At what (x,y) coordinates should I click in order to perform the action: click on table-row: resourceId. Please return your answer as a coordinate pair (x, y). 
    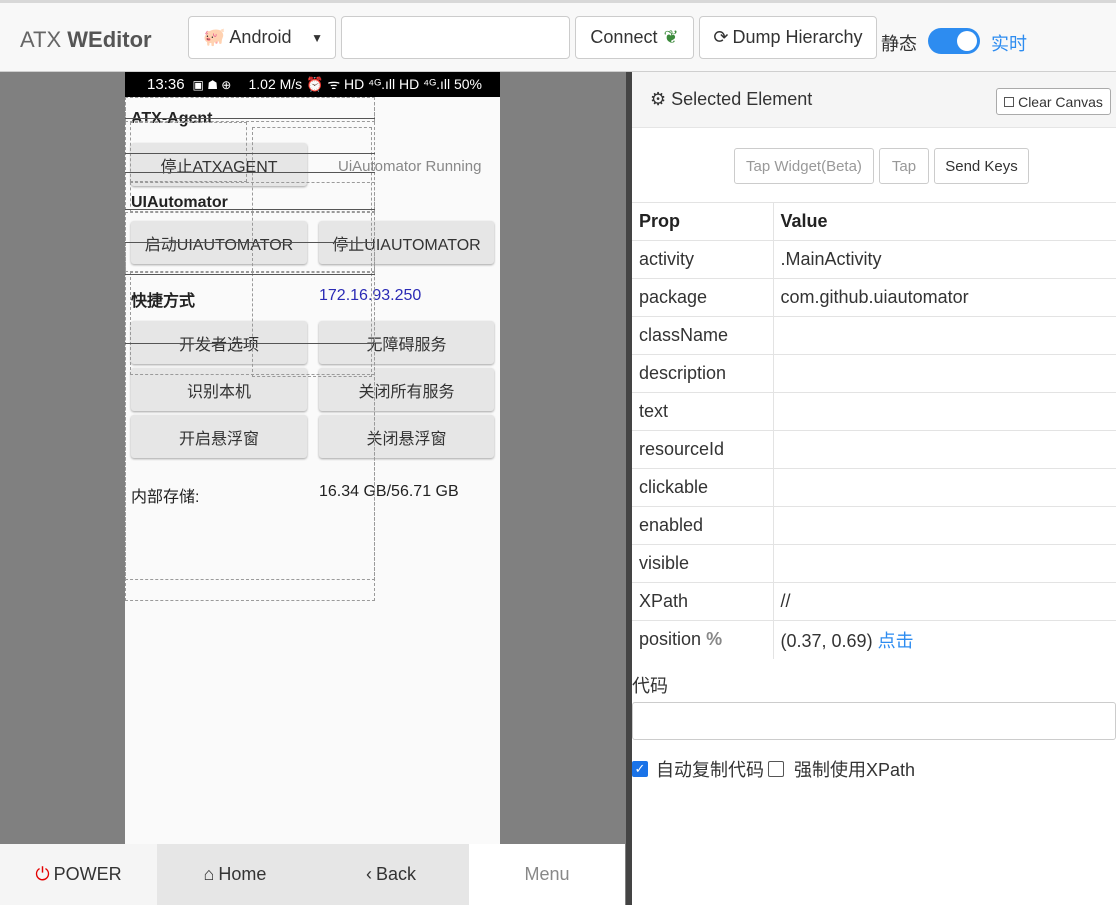
    Looking at the image, I should click on (874, 449).